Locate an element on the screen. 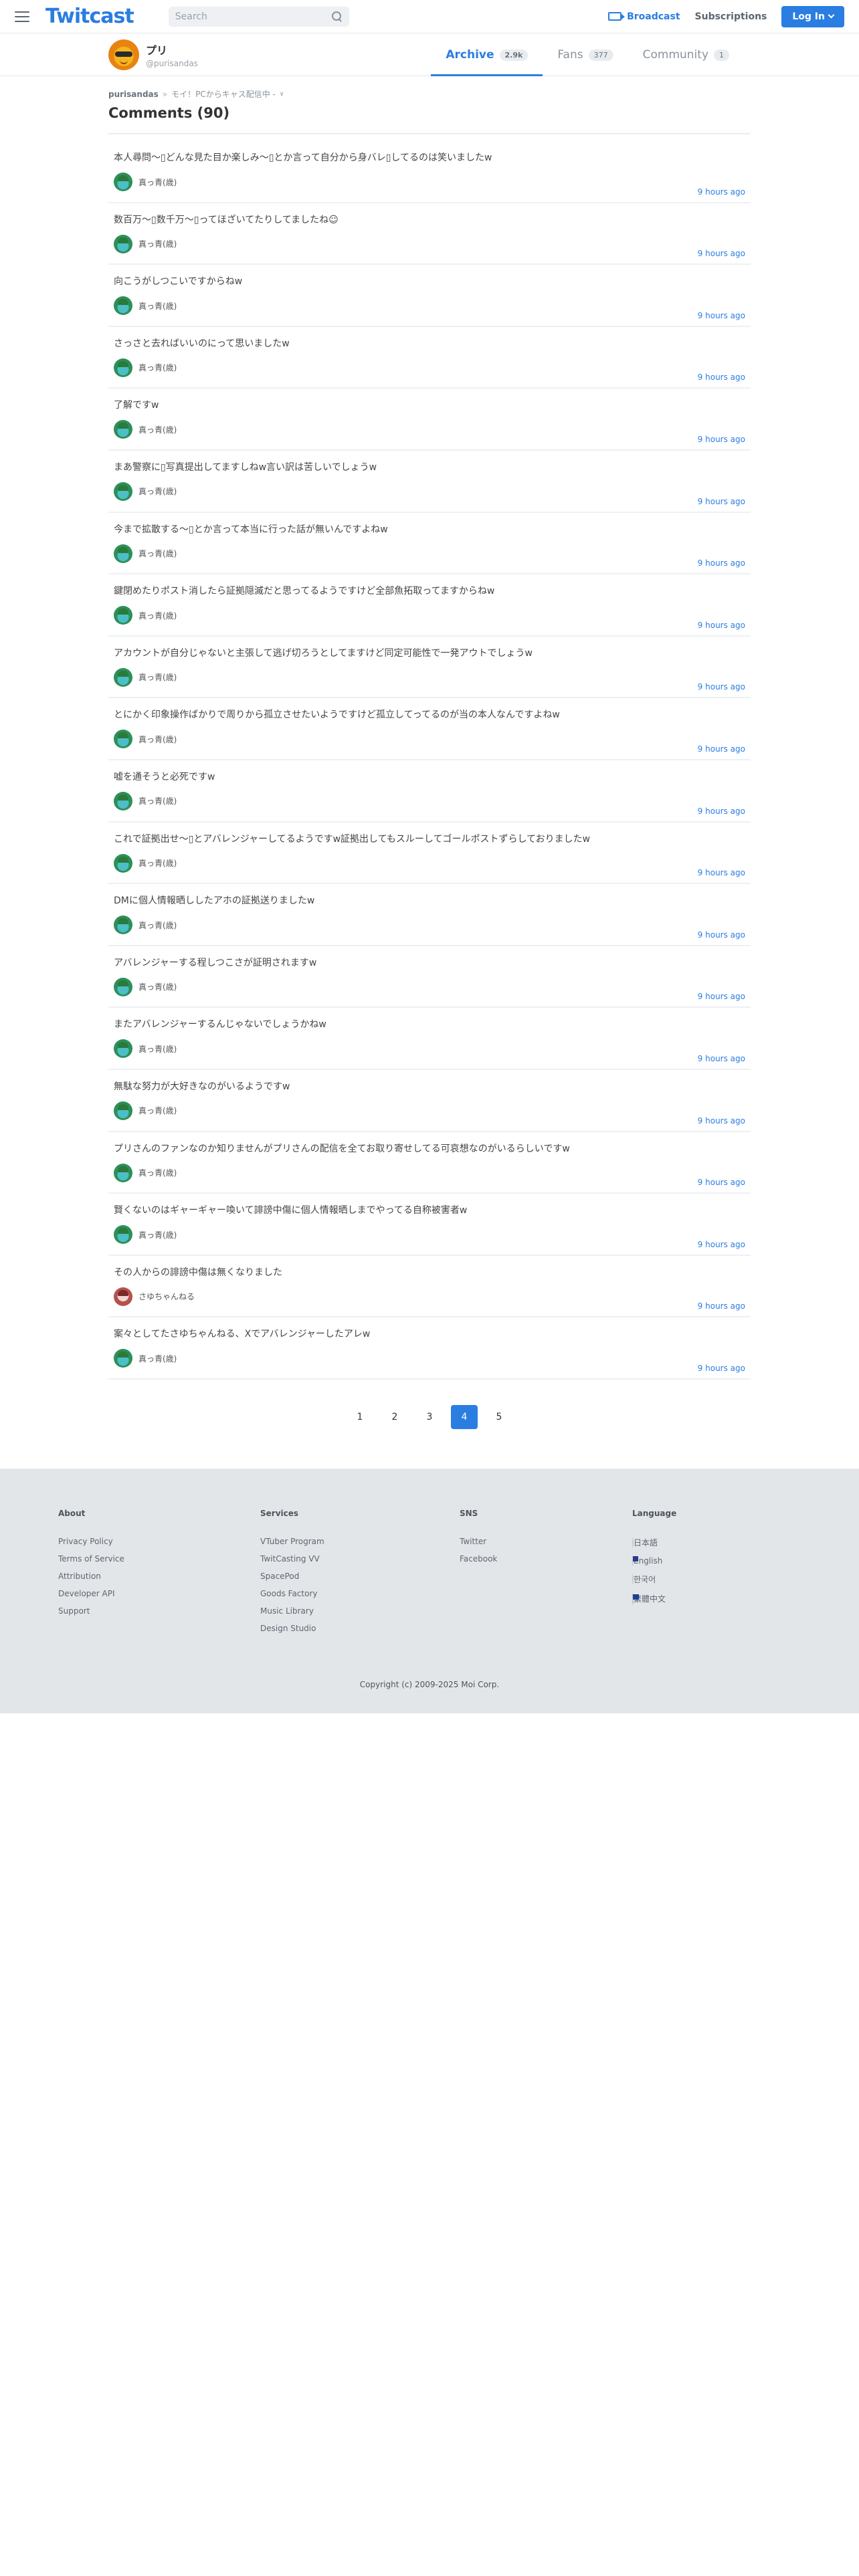  comment-item: その人からの誹謗中傷は無くなりました さゆちゃんねる 9 hours ago is located at coordinates (429, 1287).